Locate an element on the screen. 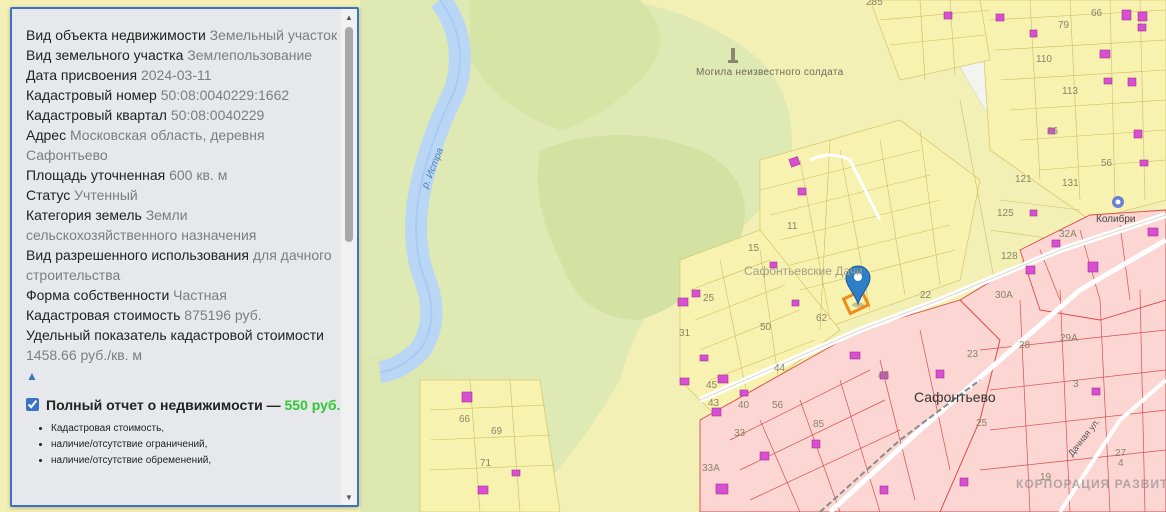 This screenshot has width=1166, height=512. poi-label: Колибри is located at coordinates (1116, 219).